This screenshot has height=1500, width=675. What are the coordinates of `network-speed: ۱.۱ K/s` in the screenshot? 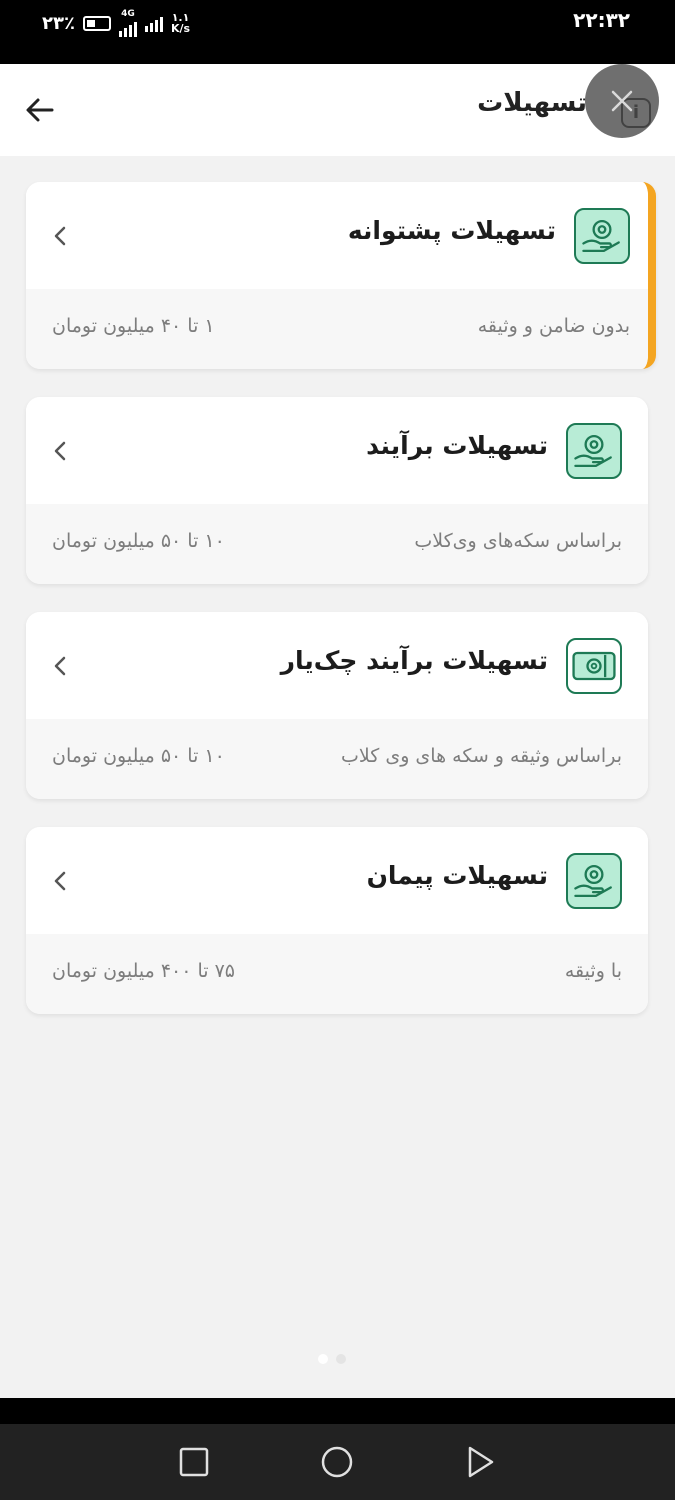 It's located at (180, 23).